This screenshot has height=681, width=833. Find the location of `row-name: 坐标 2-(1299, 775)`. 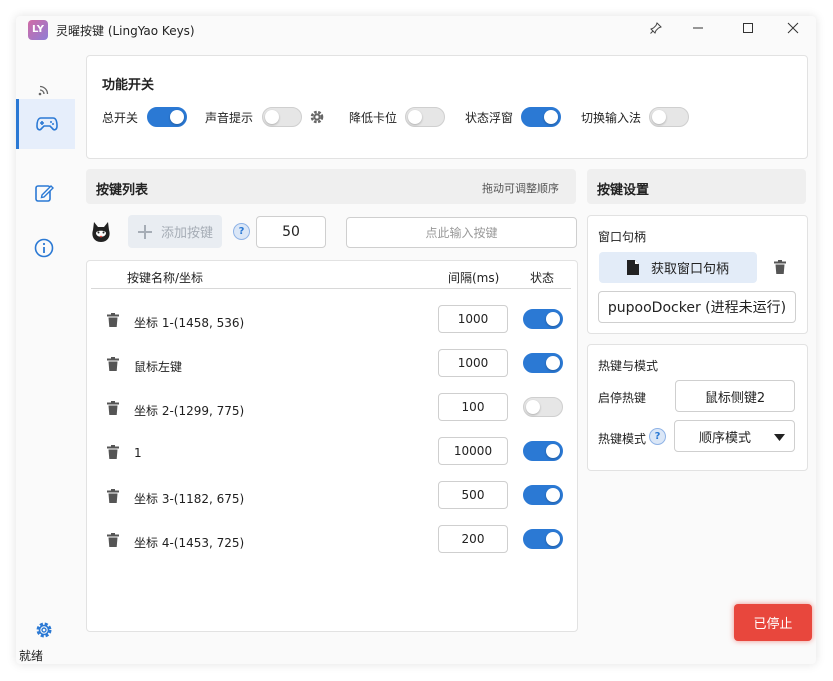

row-name: 坐标 2-(1299, 775) is located at coordinates (189, 411).